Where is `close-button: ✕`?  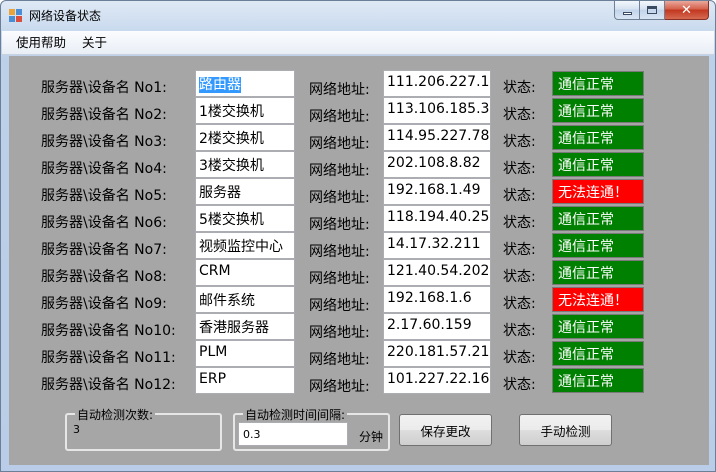
close-button: ✕ is located at coordinates (687, 10).